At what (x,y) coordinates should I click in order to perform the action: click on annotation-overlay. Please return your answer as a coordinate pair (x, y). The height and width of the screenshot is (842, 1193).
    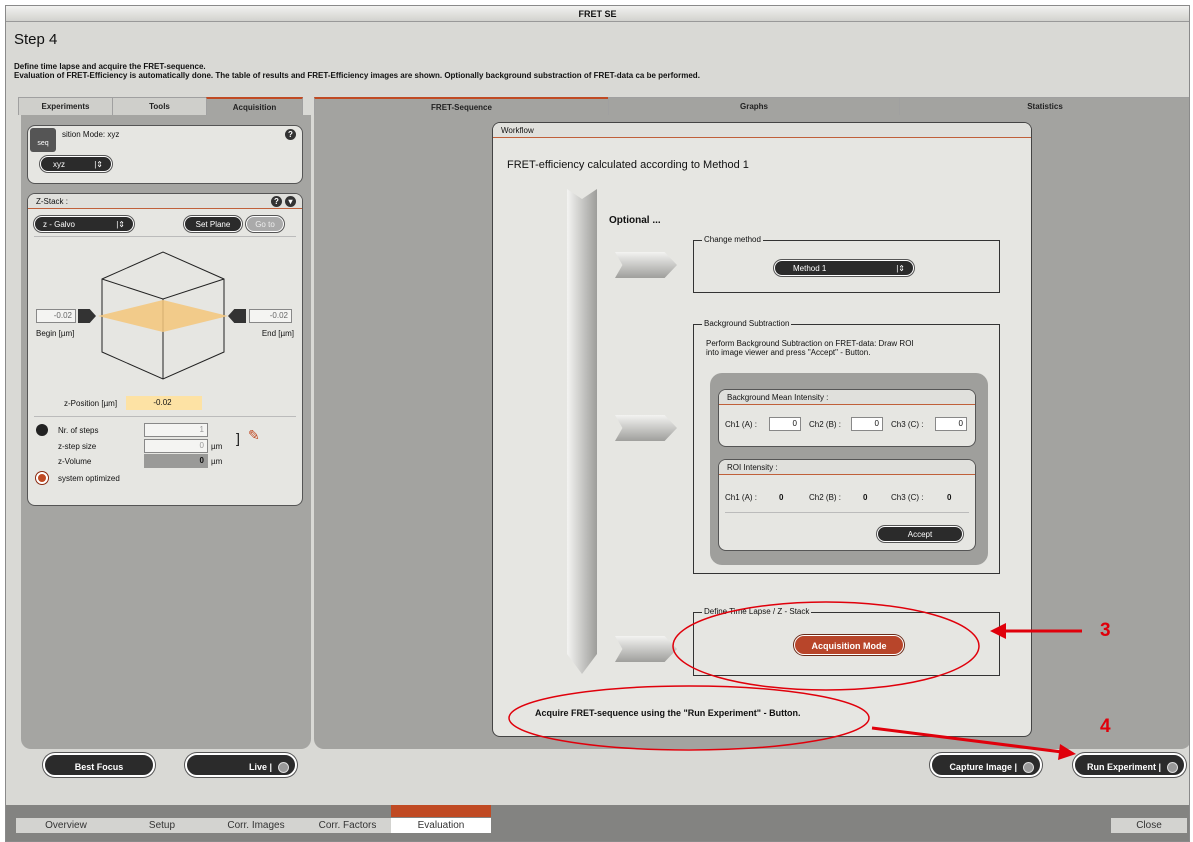
    Looking at the image, I should click on (795, 680).